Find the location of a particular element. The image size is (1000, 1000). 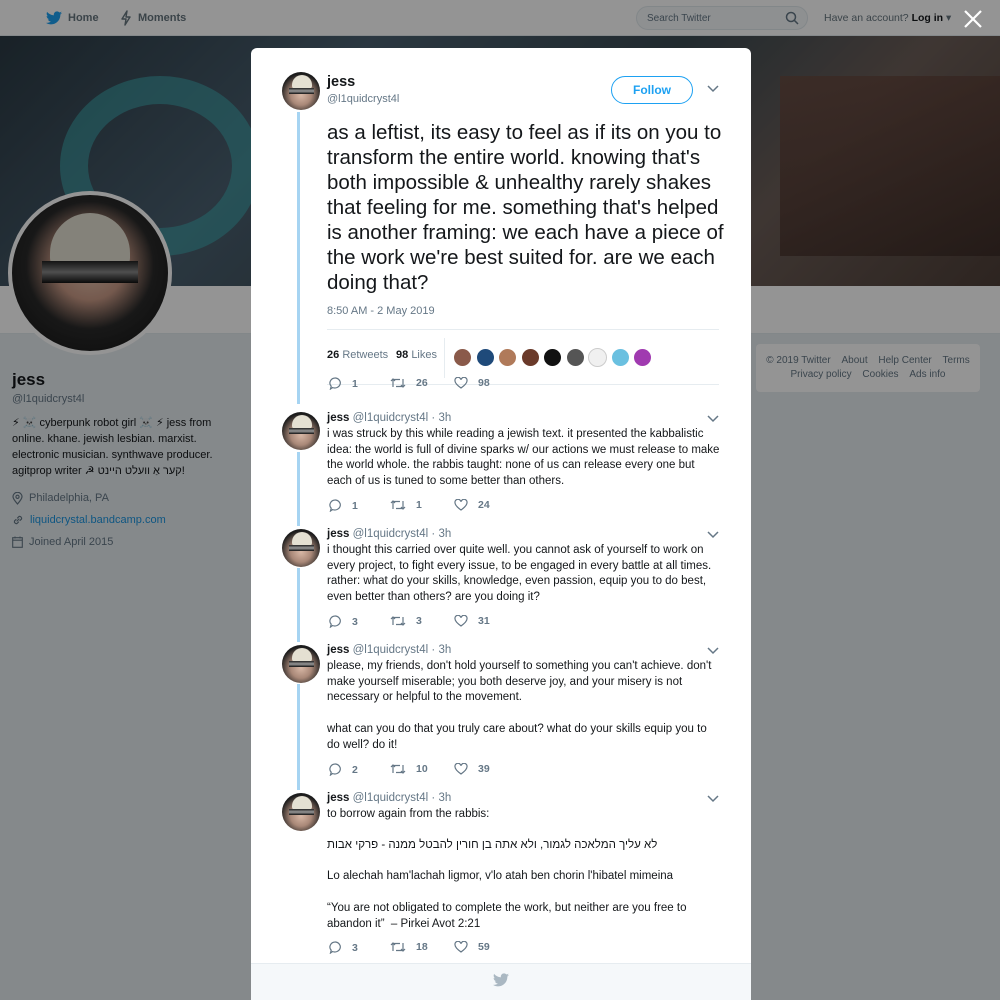

retweet-label: Retweets is located at coordinates (365, 355).